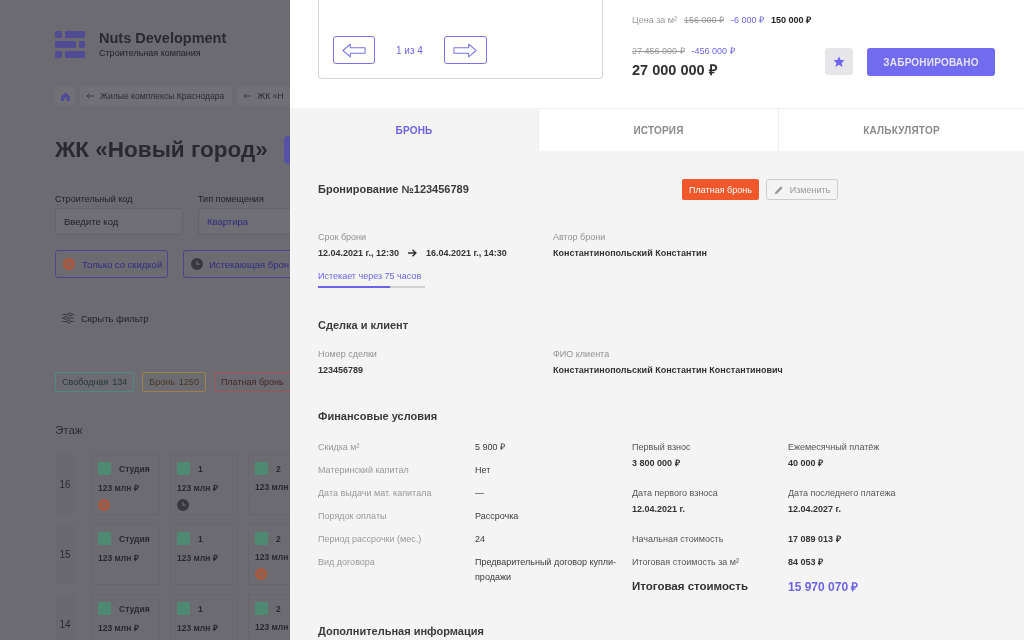 The height and width of the screenshot is (640, 1024). What do you see at coordinates (370, 276) in the screenshot?
I see `expiry-text: Истекает через 75 часов` at bounding box center [370, 276].